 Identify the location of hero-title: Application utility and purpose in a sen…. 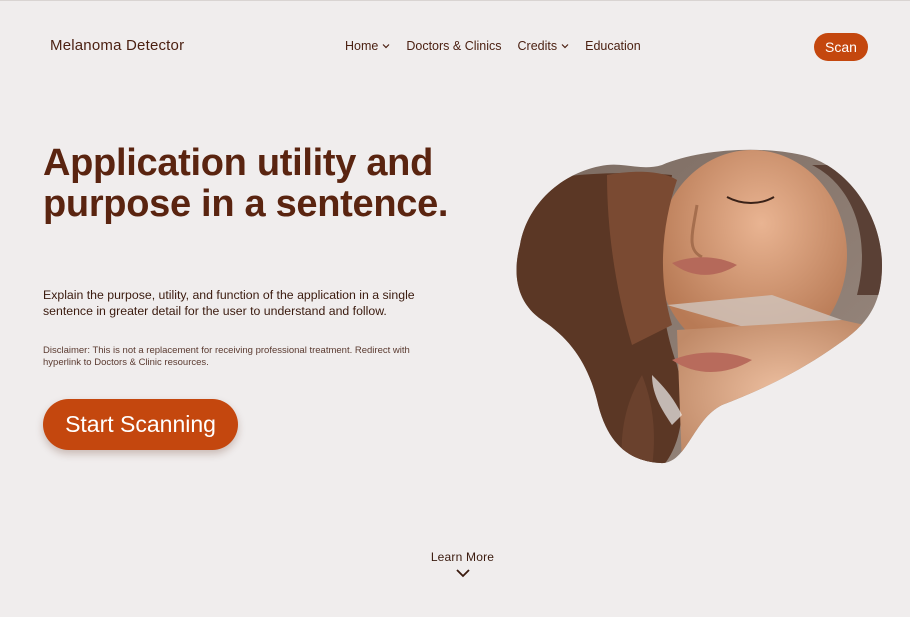
(246, 183).